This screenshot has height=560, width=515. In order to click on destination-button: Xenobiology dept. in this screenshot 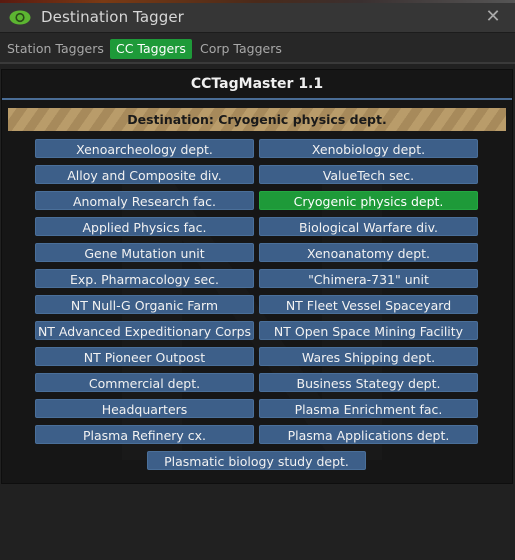, I will do `click(368, 148)`.